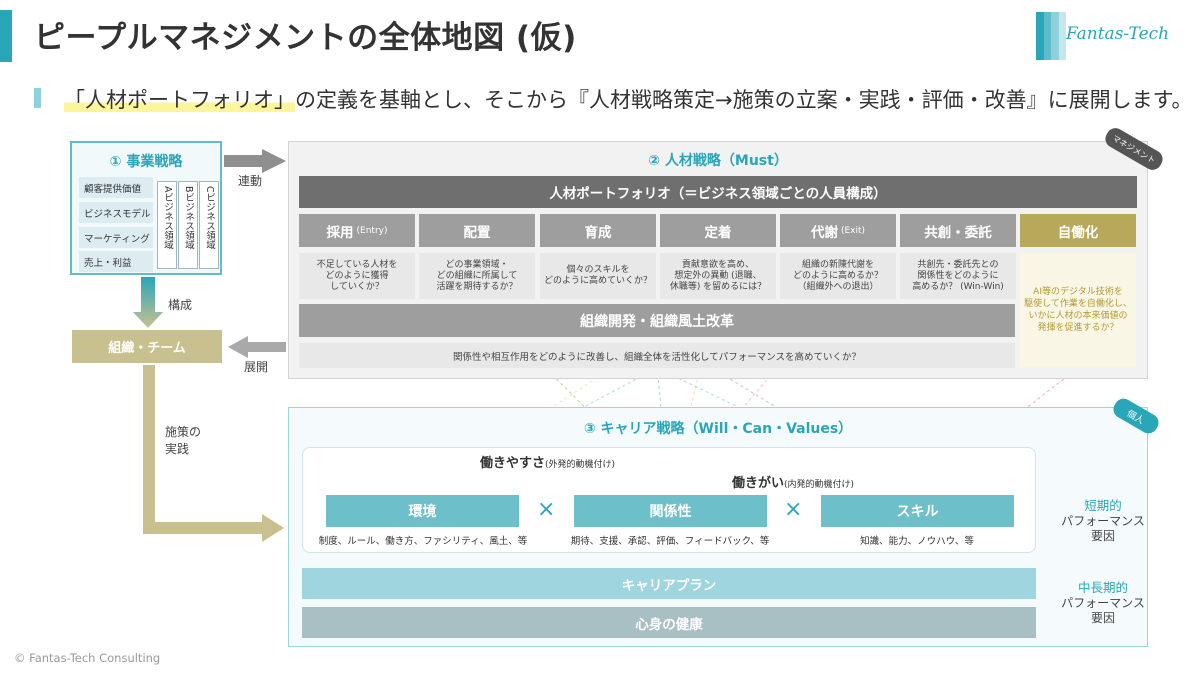 The height and width of the screenshot is (677, 1200). What do you see at coordinates (669, 622) in the screenshot?
I see `mind-body-health-bar: 心身の健康` at bounding box center [669, 622].